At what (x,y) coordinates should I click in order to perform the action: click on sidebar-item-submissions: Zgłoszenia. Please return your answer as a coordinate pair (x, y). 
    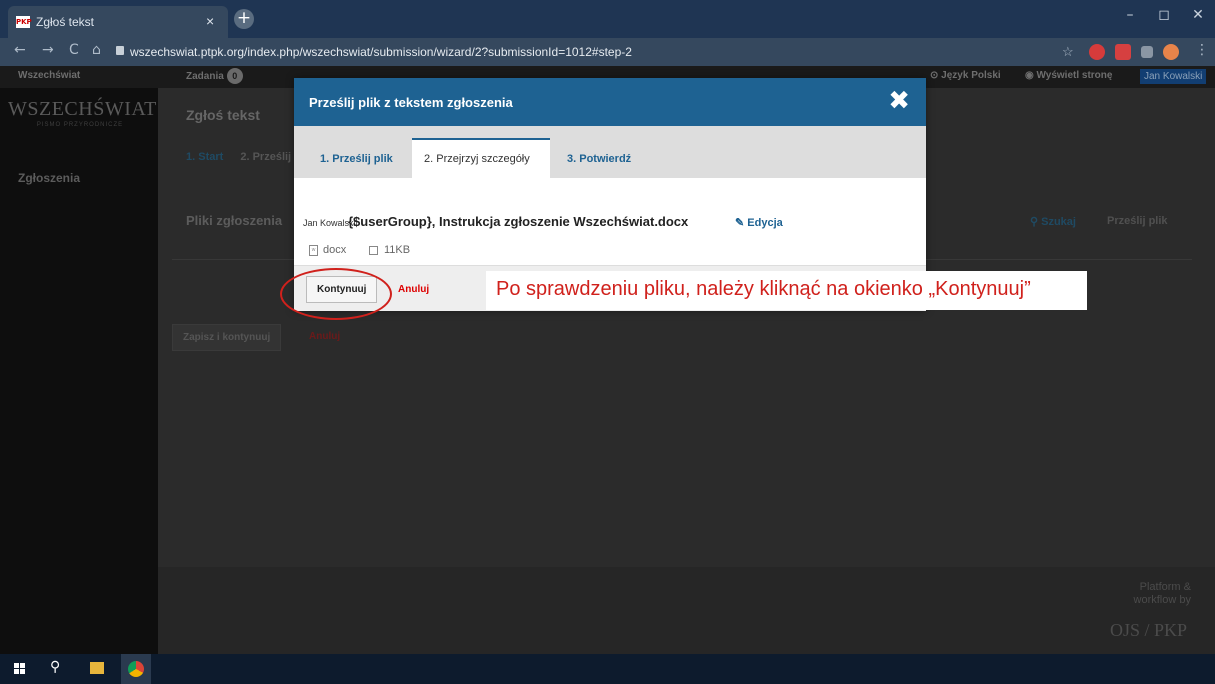
    Looking at the image, I should click on (49, 178).